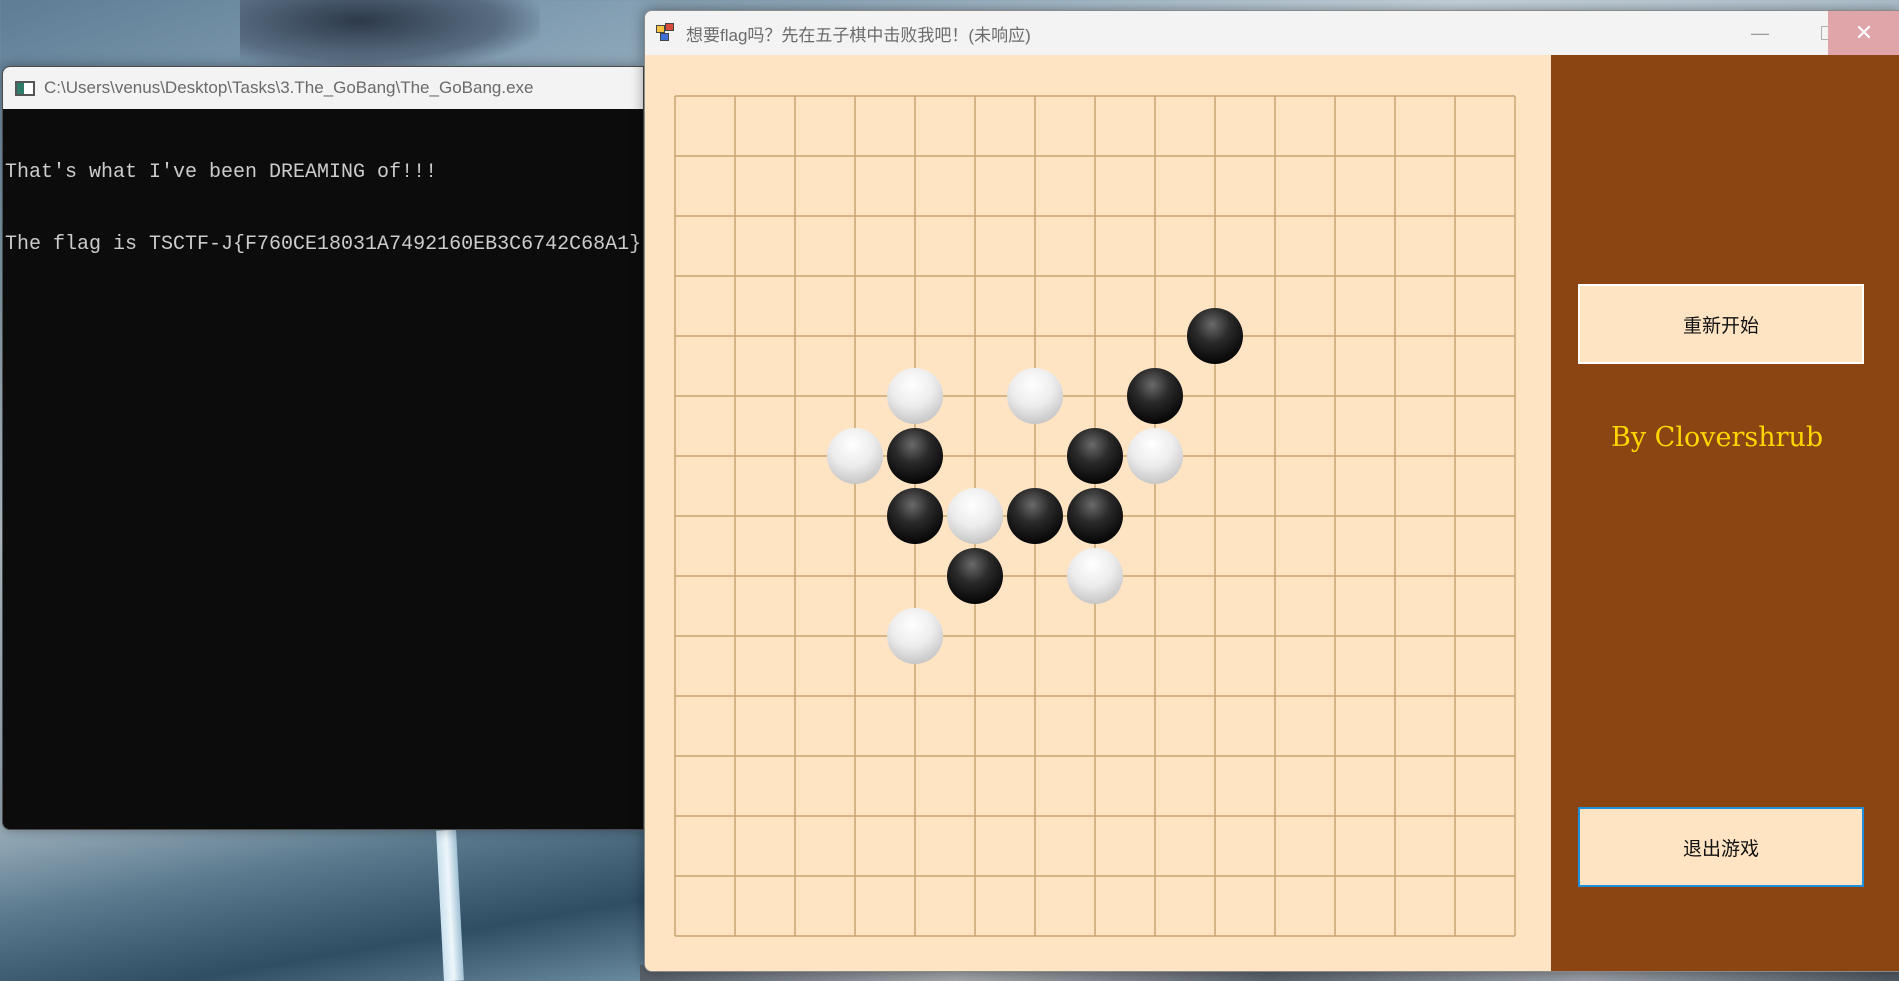 Image resolution: width=1899 pixels, height=981 pixels. I want to click on console-line: That's what I've been DREAMING of!!!, so click(221, 172).